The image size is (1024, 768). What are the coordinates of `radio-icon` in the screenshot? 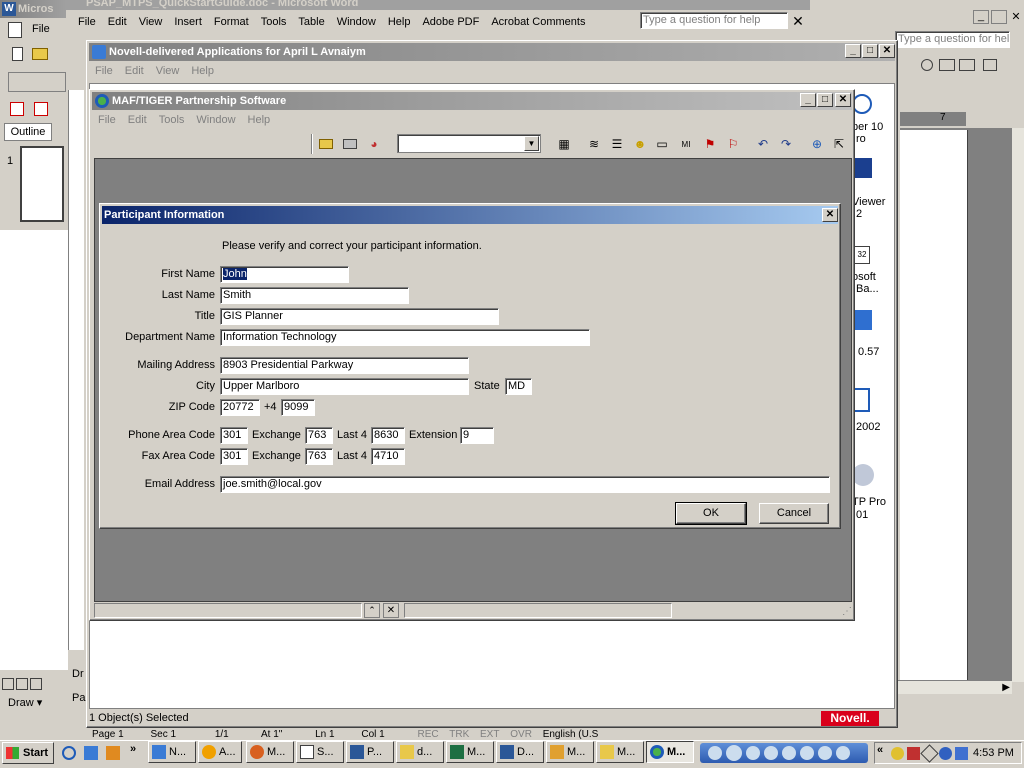 It's located at (927, 65).